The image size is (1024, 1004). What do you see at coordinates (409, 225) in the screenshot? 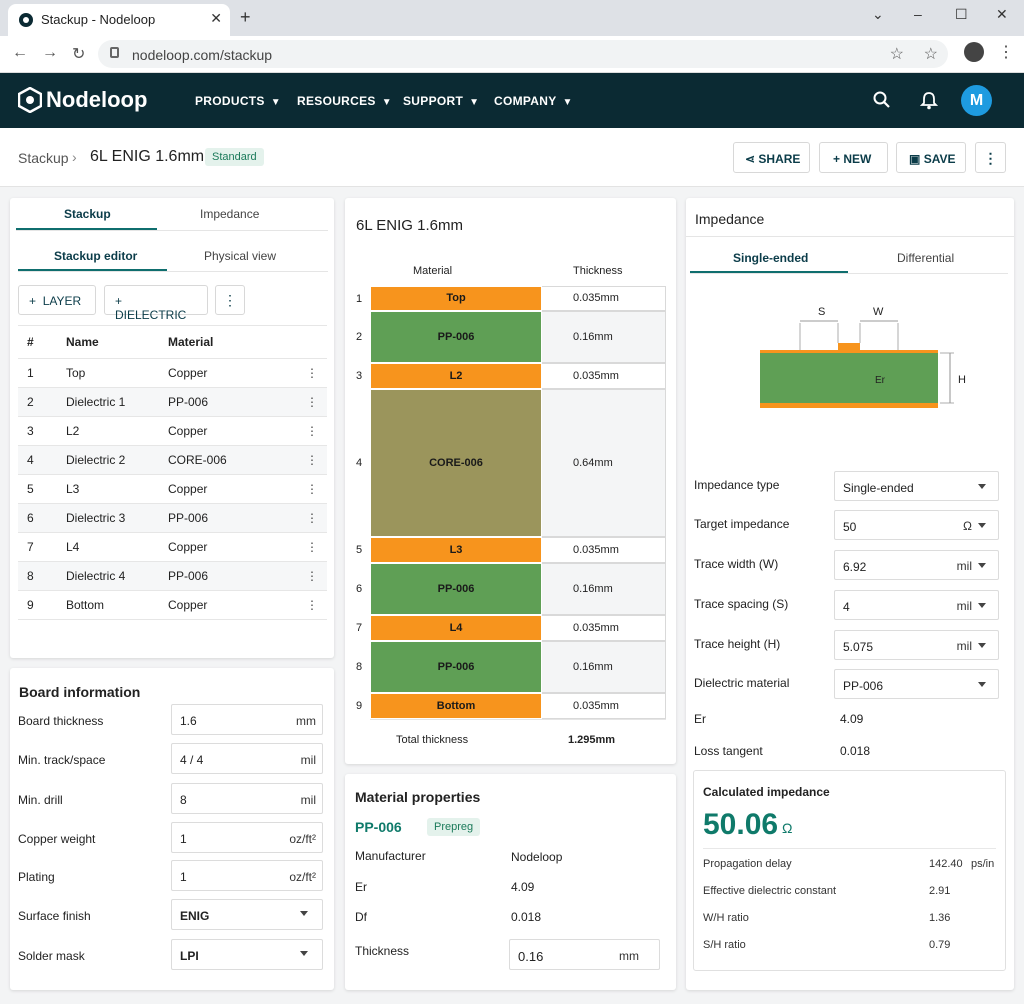
I see `stack-title: 6L ENIG 1.6mm` at bounding box center [409, 225].